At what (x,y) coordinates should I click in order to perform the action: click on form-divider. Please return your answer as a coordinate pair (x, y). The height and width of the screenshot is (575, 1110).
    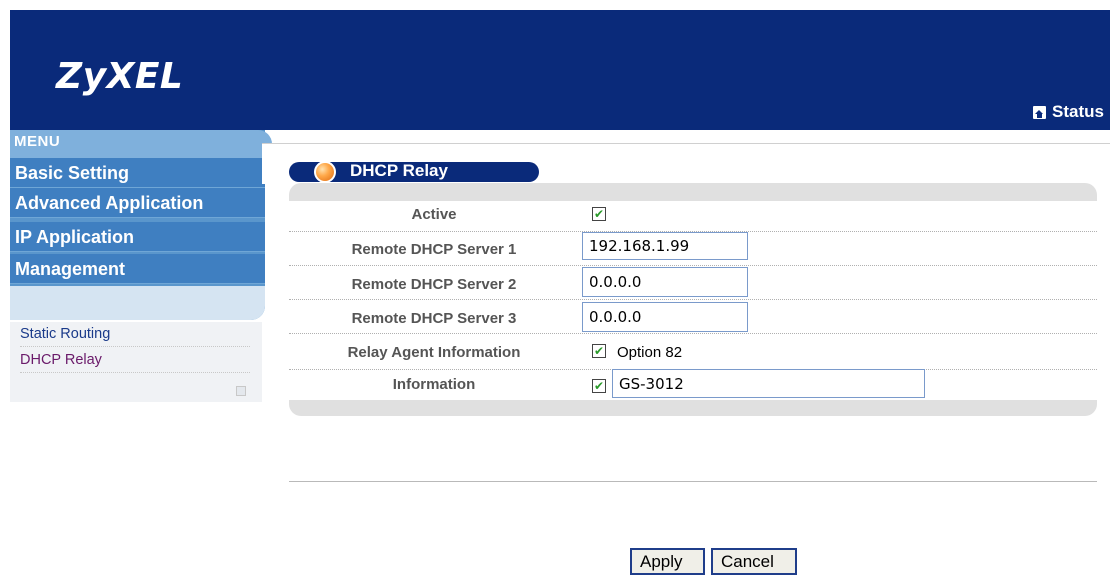
    Looking at the image, I should click on (693, 481).